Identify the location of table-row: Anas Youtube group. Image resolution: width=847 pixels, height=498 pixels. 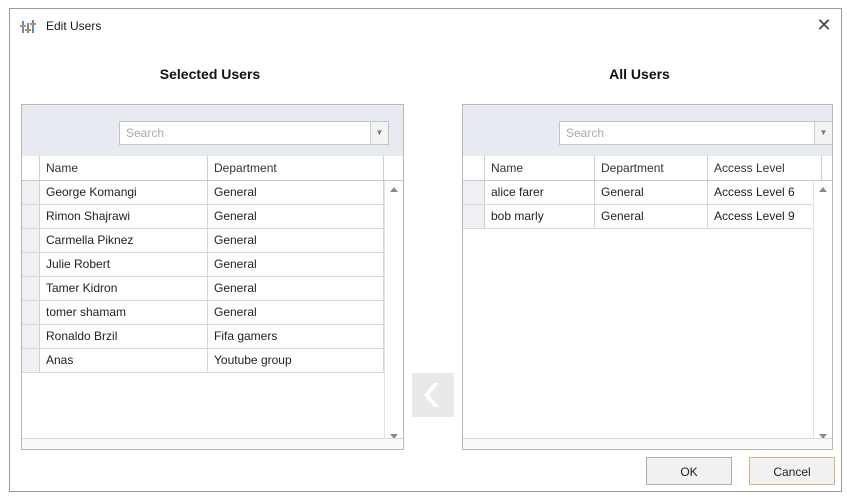
(212, 361).